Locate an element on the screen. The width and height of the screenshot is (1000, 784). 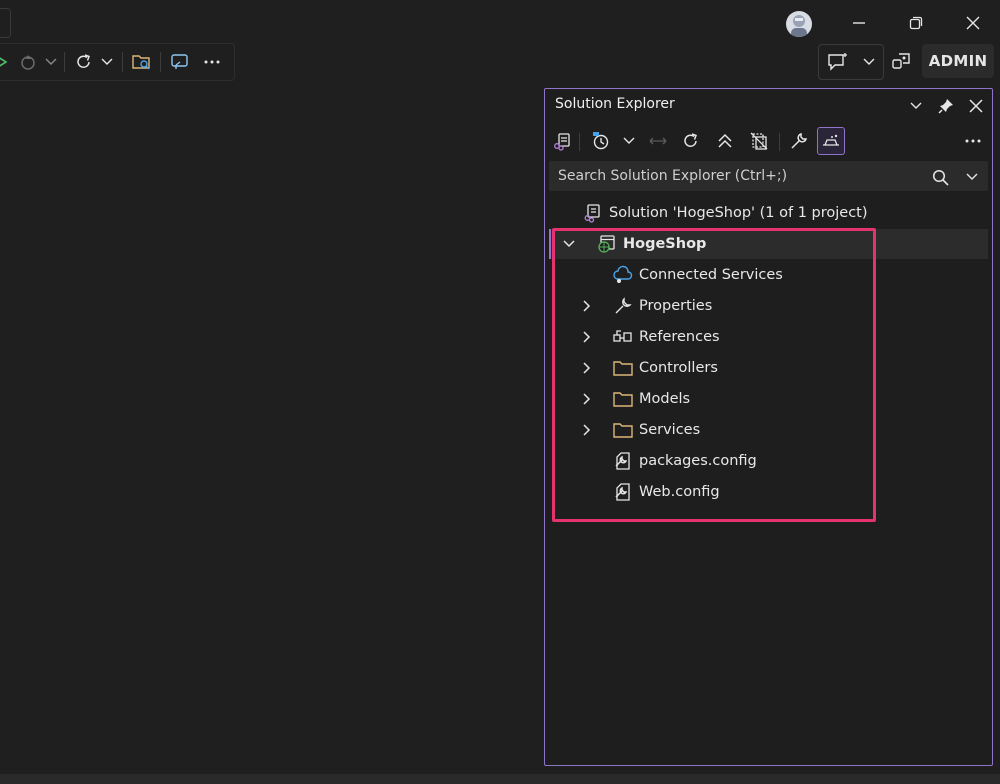
live-share-button is located at coordinates (902, 61).